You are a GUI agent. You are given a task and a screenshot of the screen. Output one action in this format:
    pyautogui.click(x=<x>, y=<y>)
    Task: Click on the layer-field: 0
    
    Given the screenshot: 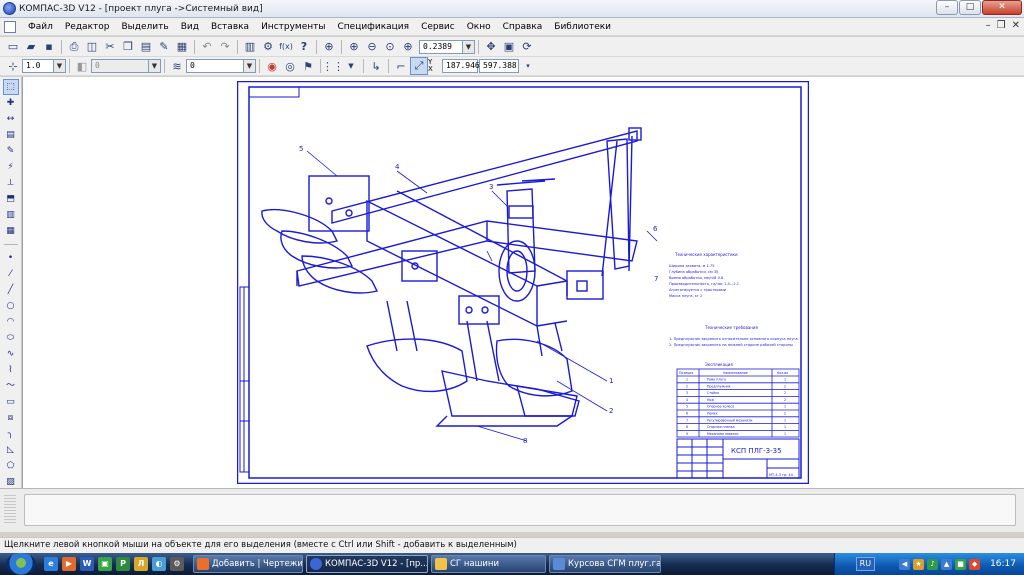 What is the action you would take?
    pyautogui.click(x=120, y=66)
    